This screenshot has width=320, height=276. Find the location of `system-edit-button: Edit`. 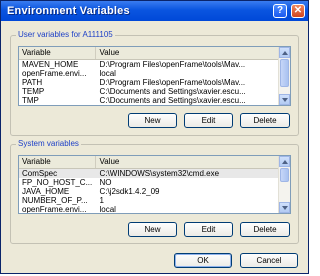

system-edit-button: Edit is located at coordinates (208, 229).